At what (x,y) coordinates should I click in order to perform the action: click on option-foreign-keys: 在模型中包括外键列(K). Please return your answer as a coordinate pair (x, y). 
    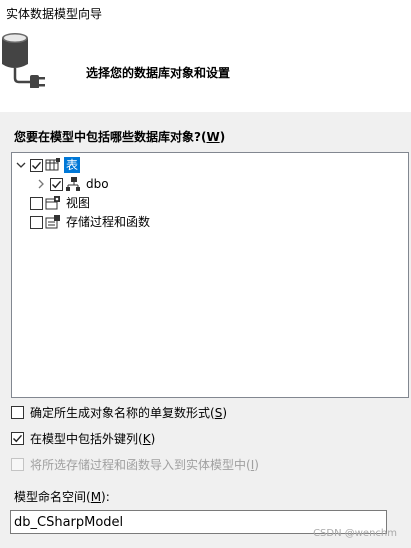
    Looking at the image, I should click on (83, 438).